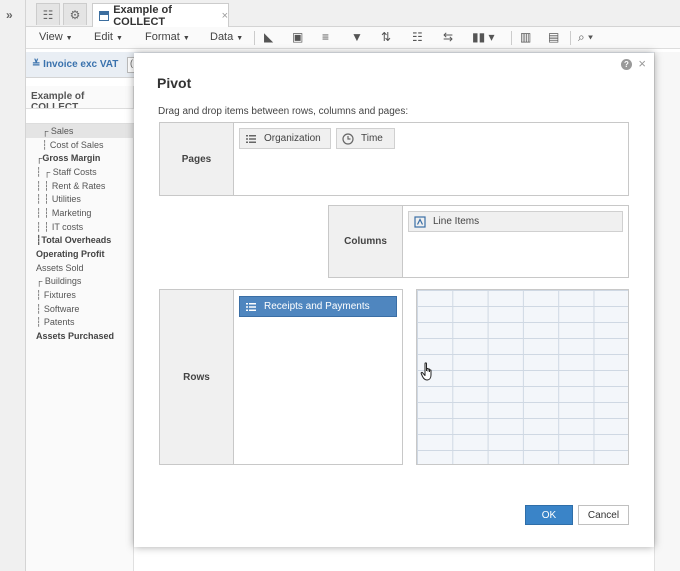 This screenshot has width=680, height=571. What do you see at coordinates (108, 37) in the screenshot?
I see `menu-edit: Edit ▼` at bounding box center [108, 37].